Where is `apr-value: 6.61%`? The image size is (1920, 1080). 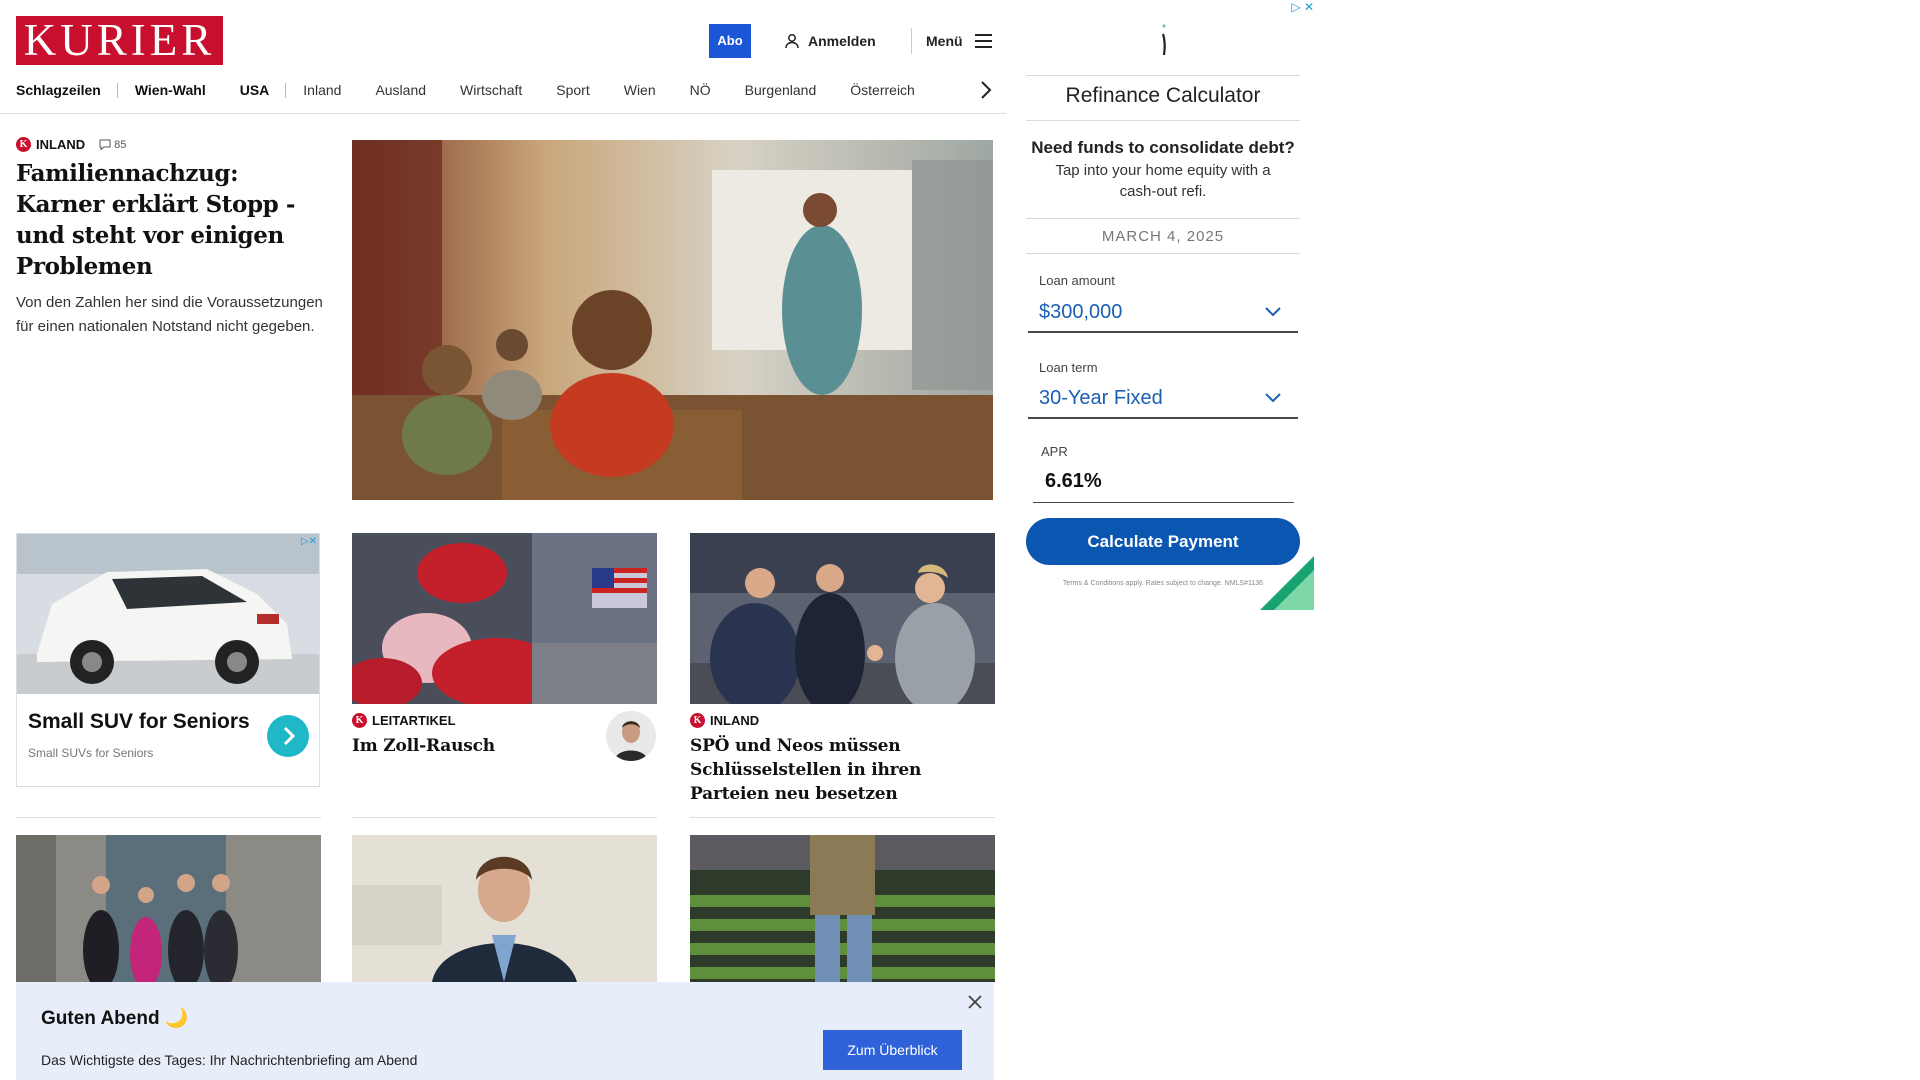 apr-value: 6.61% is located at coordinates (1073, 481).